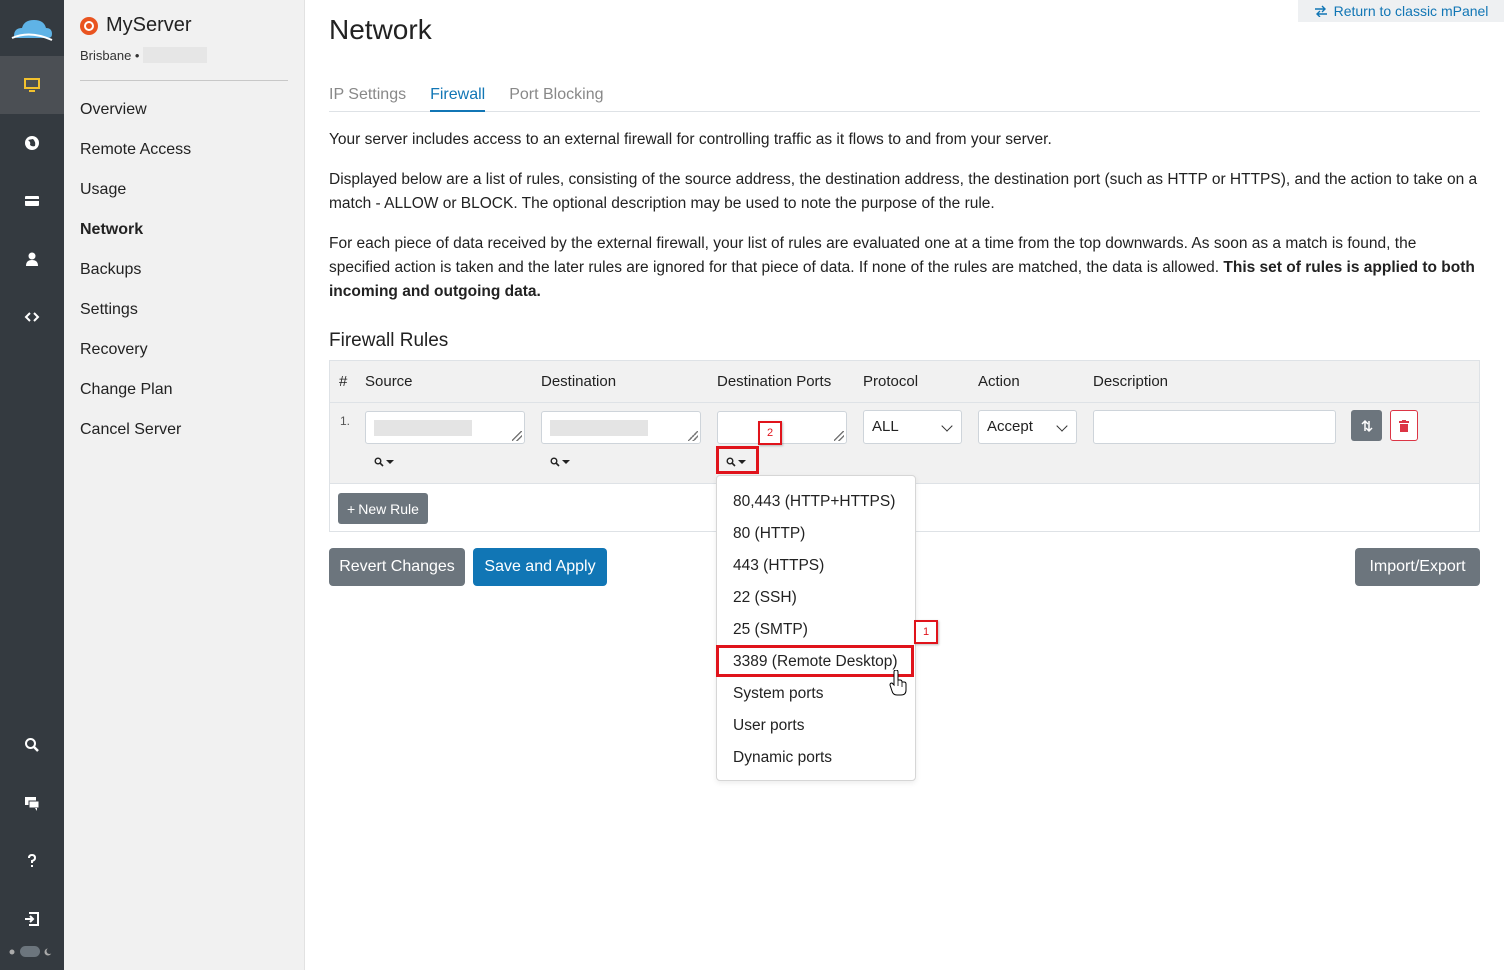 This screenshot has width=1504, height=970. I want to click on sidebar-item-cancel-server: Cancel Server, so click(135, 430).